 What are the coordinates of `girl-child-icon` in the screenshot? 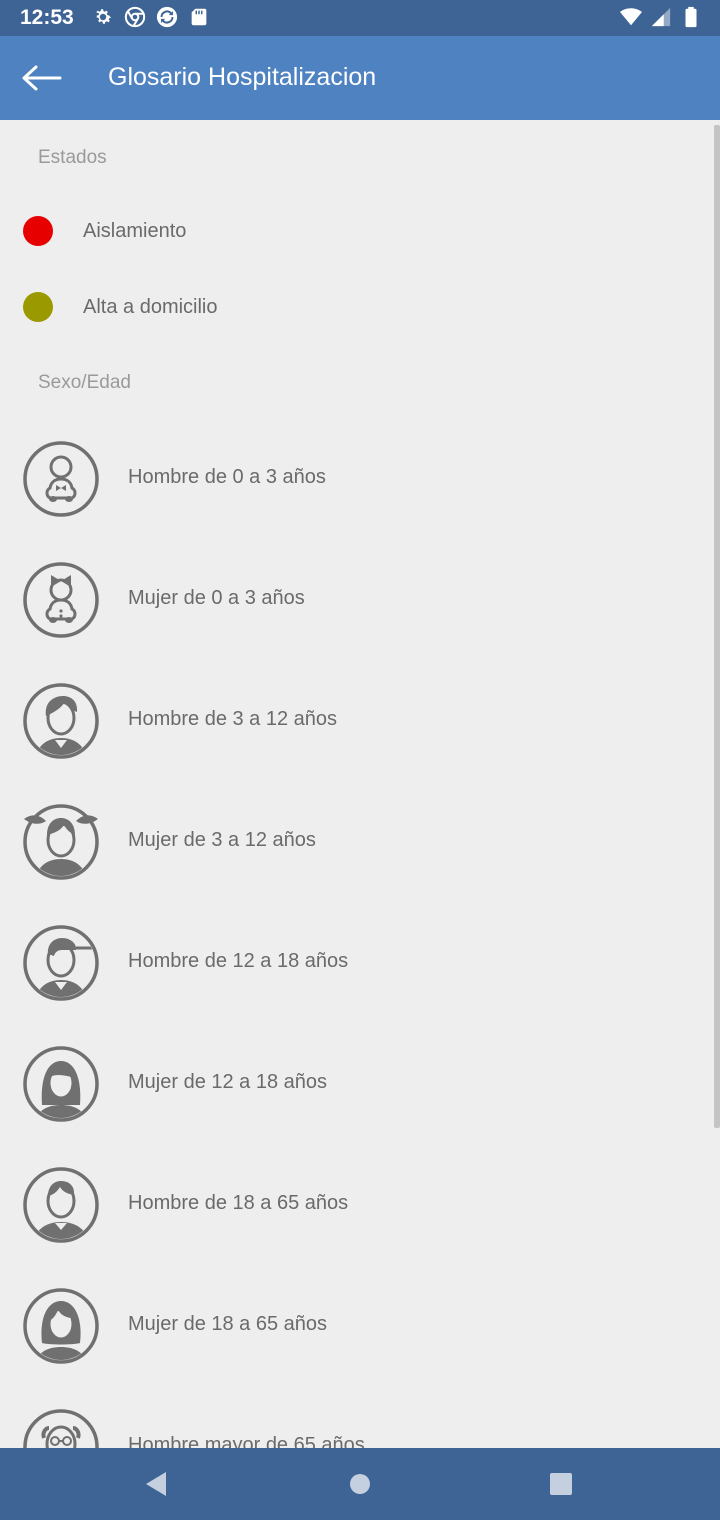 It's located at (61, 842).